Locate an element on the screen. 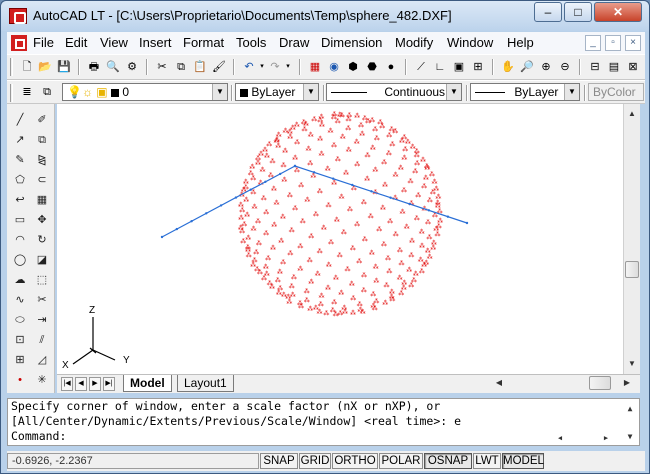 This screenshot has height=474, width=650. cut-icon: ✂ is located at coordinates (162, 67).